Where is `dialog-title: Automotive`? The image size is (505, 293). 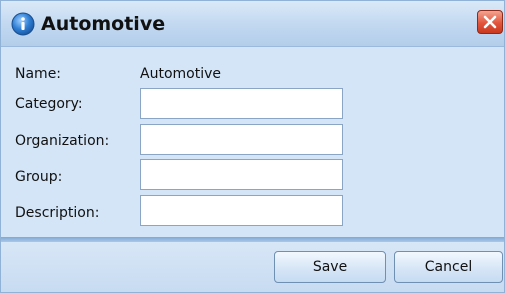 dialog-title: Automotive is located at coordinates (103, 24).